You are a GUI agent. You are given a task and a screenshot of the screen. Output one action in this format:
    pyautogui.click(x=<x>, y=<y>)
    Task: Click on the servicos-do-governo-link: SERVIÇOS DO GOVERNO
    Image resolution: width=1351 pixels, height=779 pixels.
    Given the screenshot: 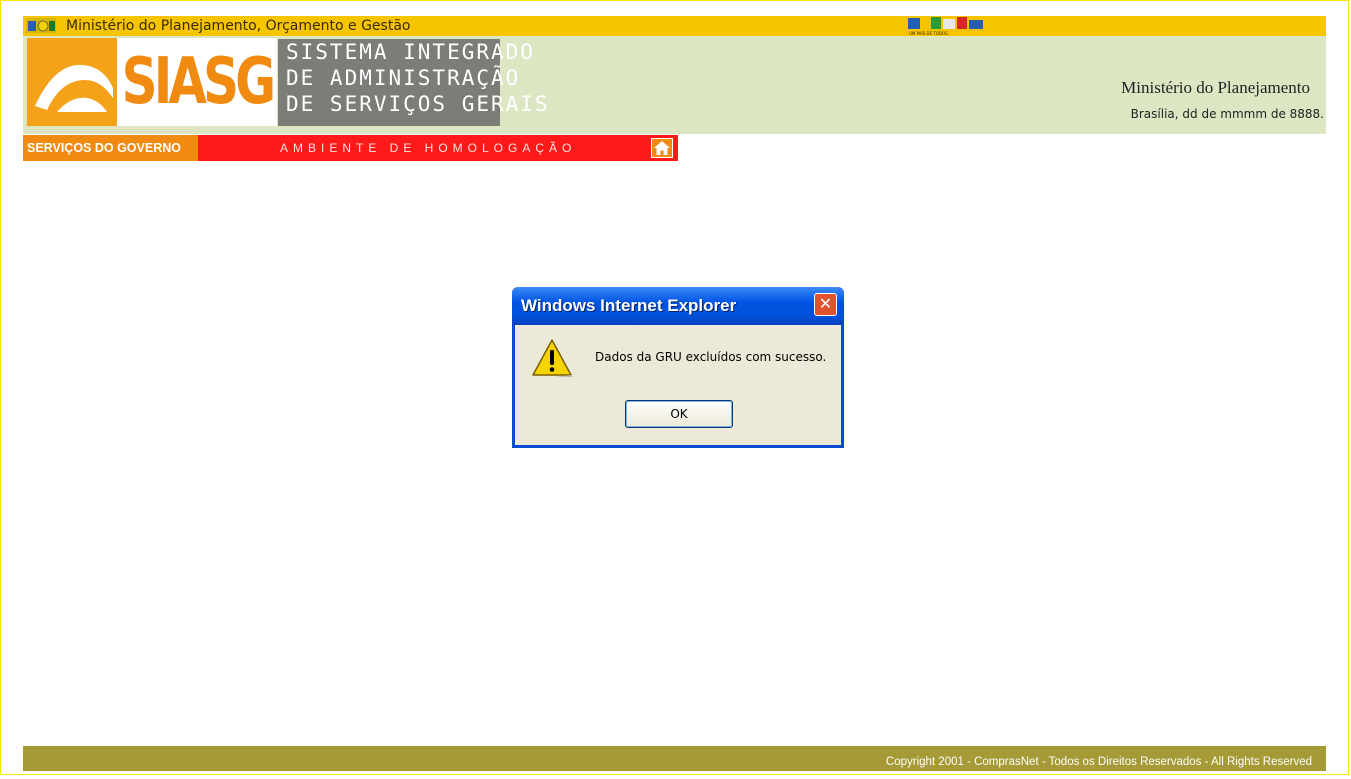 What is the action you would take?
    pyautogui.click(x=110, y=148)
    